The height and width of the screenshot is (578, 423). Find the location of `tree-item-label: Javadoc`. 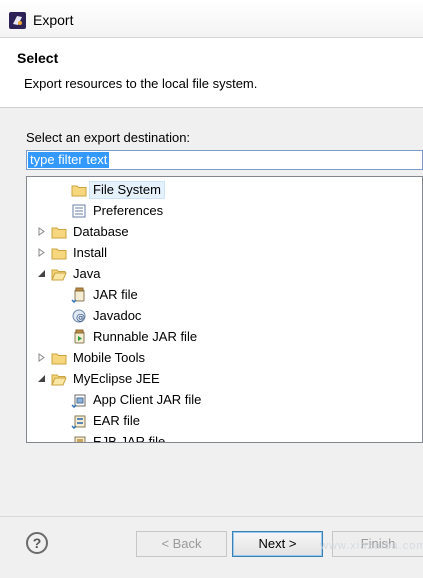

tree-item-label: Javadoc is located at coordinates (117, 315).